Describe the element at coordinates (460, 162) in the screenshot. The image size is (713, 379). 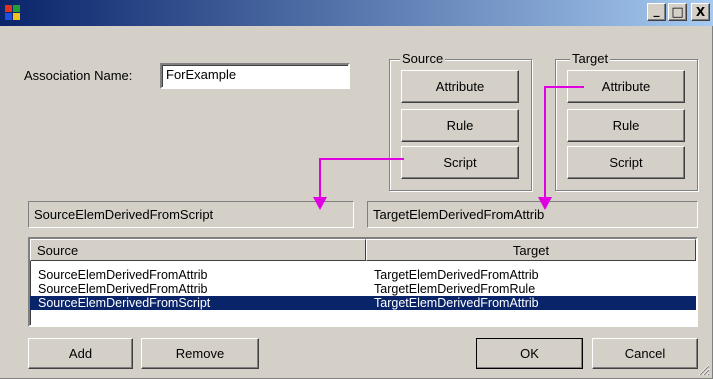
I see `source-script-button: Script` at that location.